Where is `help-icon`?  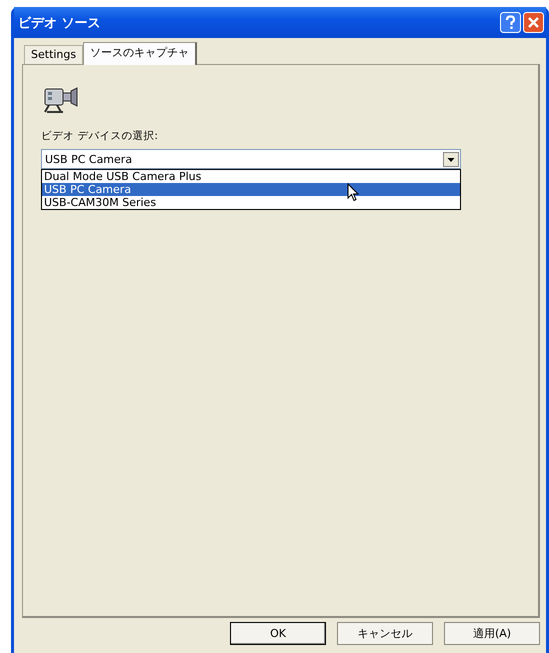
help-icon is located at coordinates (510, 22).